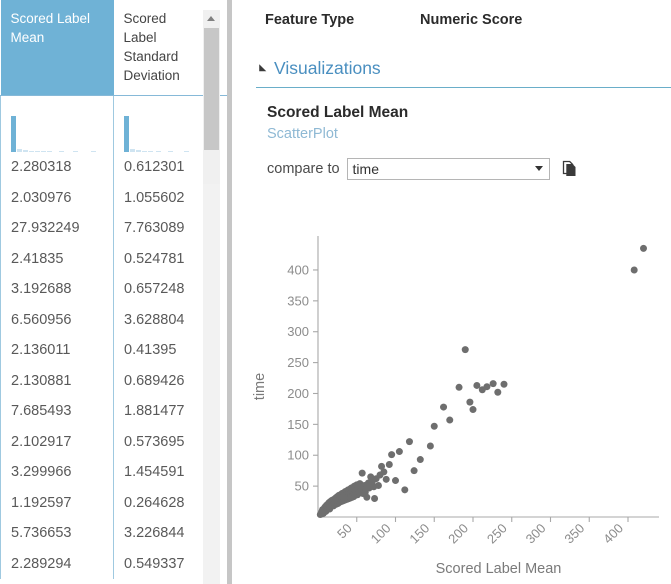  Describe the element at coordinates (536, 534) in the screenshot. I see `x-tick-label: 300` at that location.